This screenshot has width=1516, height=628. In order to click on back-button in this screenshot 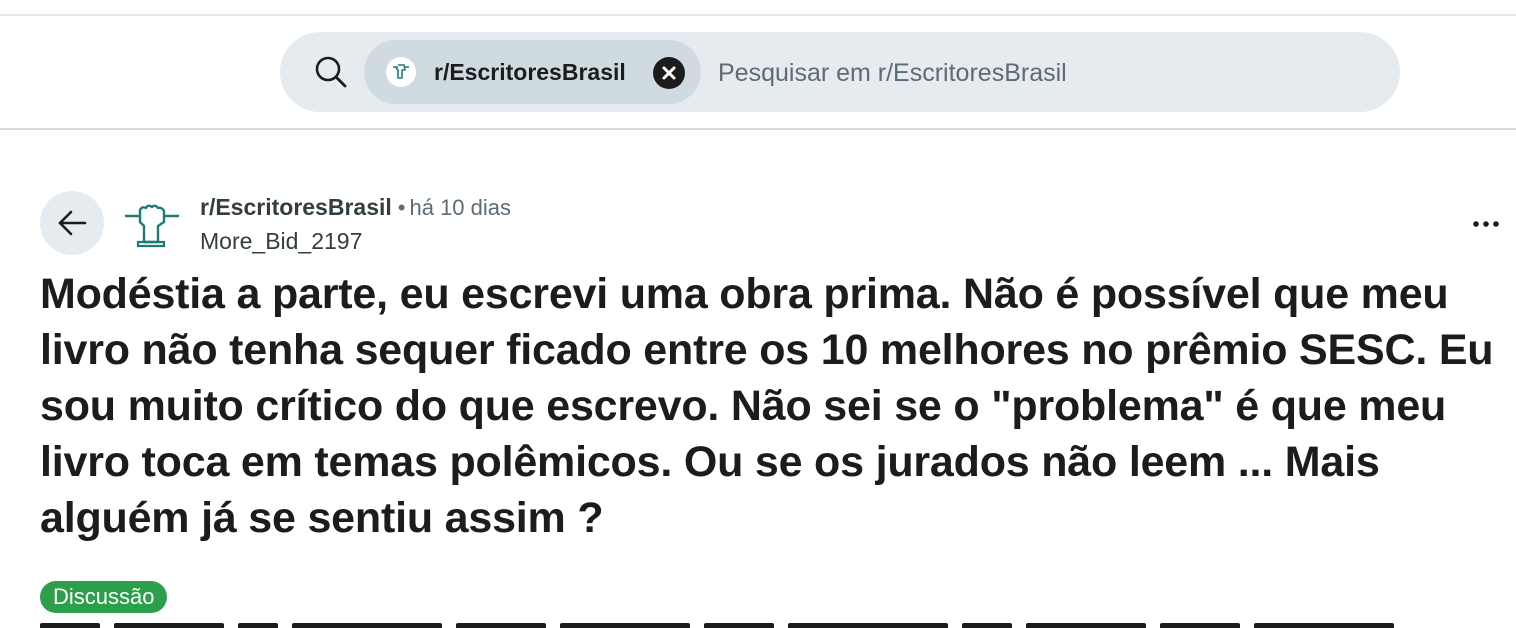, I will do `click(72, 223)`.